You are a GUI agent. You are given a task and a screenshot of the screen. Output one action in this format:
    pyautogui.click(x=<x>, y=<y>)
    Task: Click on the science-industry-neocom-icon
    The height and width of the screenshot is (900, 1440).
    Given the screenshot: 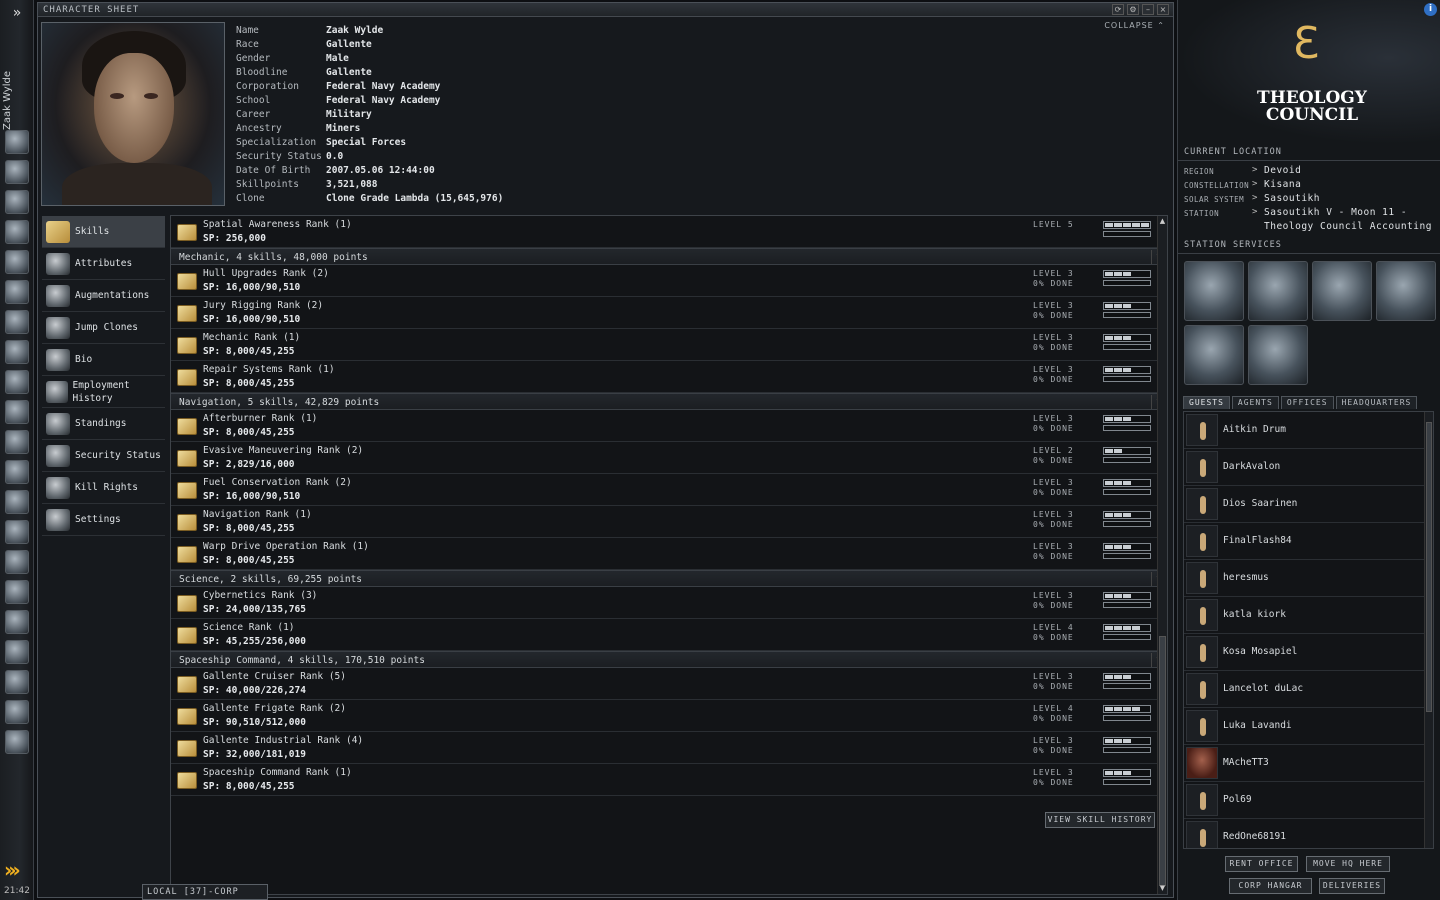 What is the action you would take?
    pyautogui.click(x=17, y=622)
    